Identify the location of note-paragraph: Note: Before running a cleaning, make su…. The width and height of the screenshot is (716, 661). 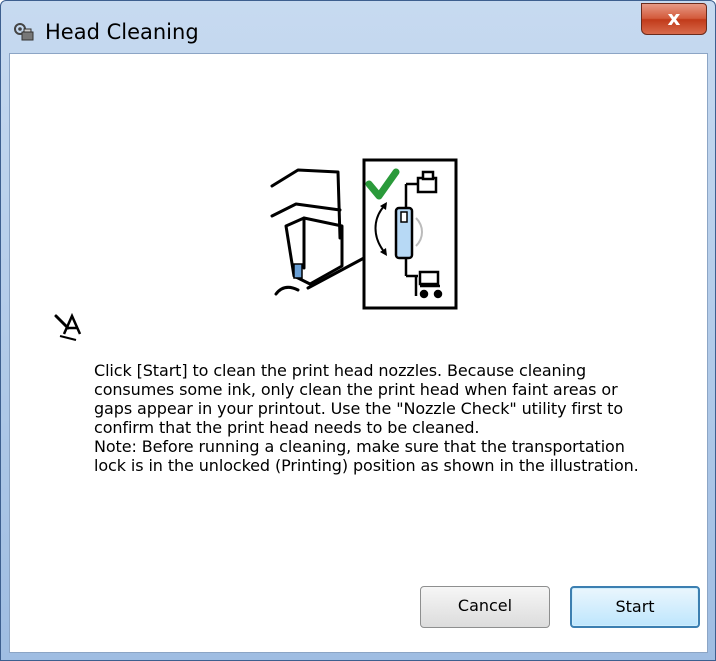
(366, 456).